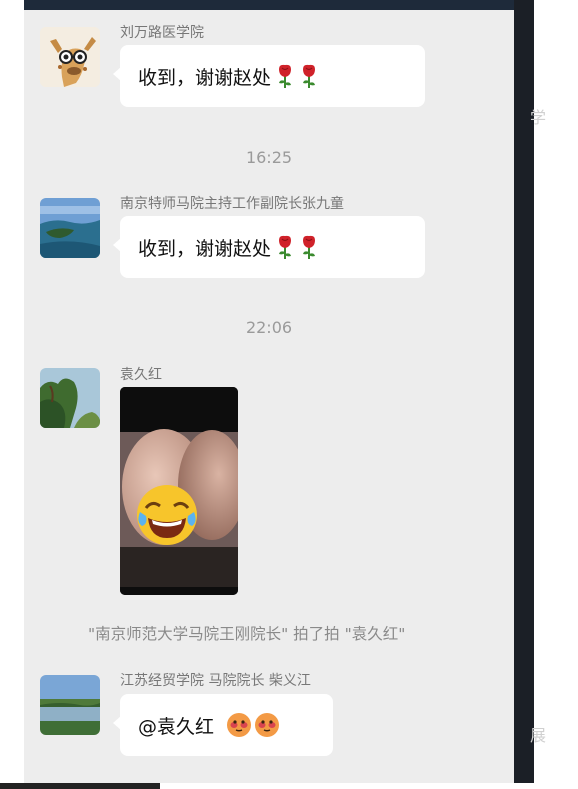  I want to click on timestamp: 22:06, so click(269, 327).